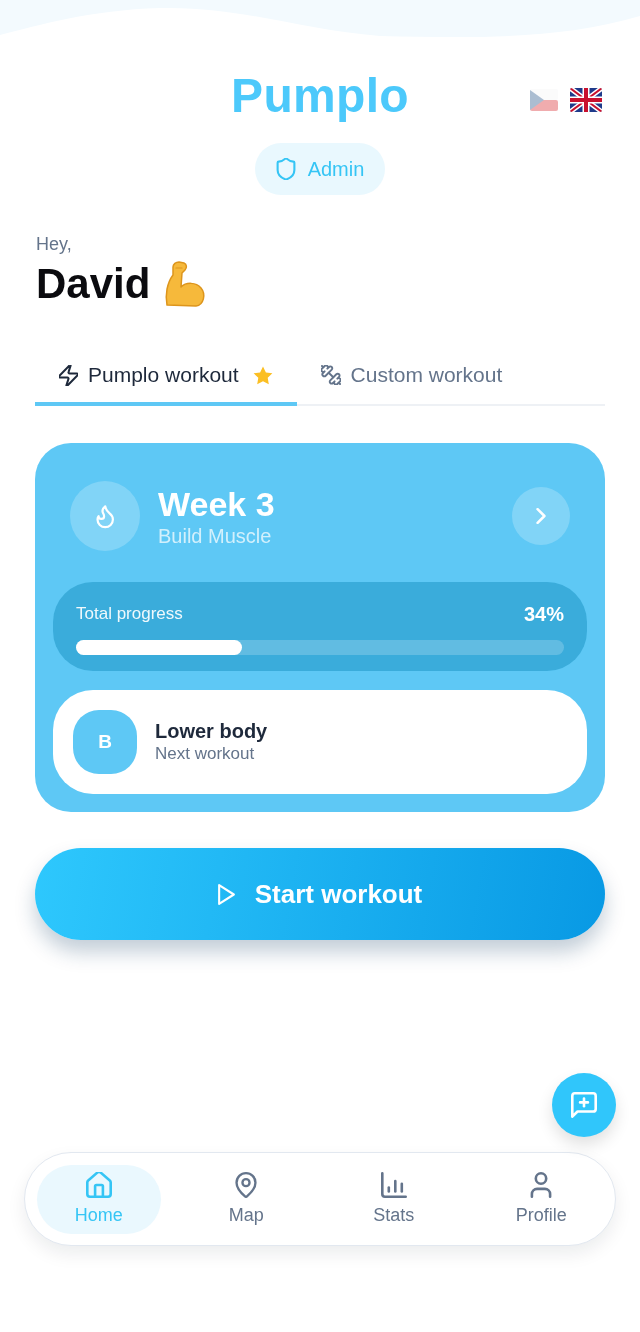  Describe the element at coordinates (285, 169) in the screenshot. I see `shield-icon` at that location.